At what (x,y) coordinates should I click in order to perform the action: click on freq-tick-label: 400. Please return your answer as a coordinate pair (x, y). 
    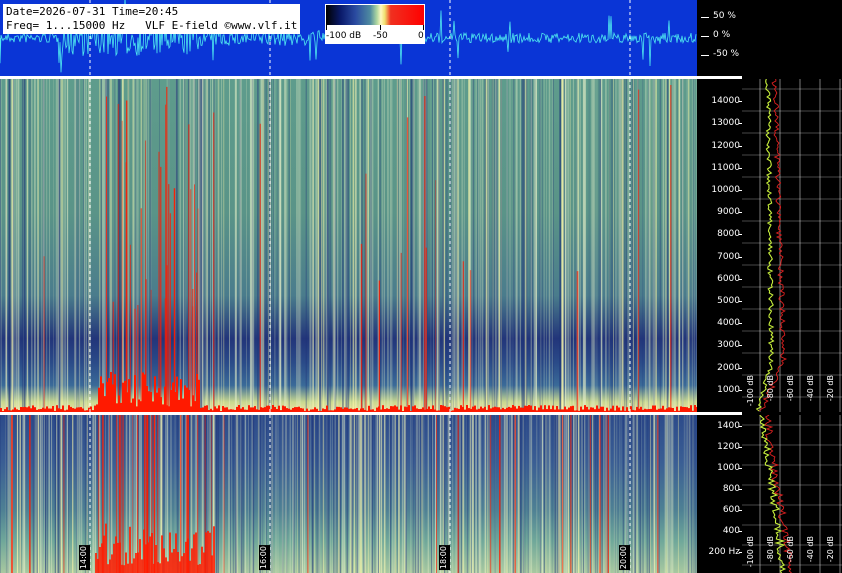
    Looking at the image, I should click on (731, 530).